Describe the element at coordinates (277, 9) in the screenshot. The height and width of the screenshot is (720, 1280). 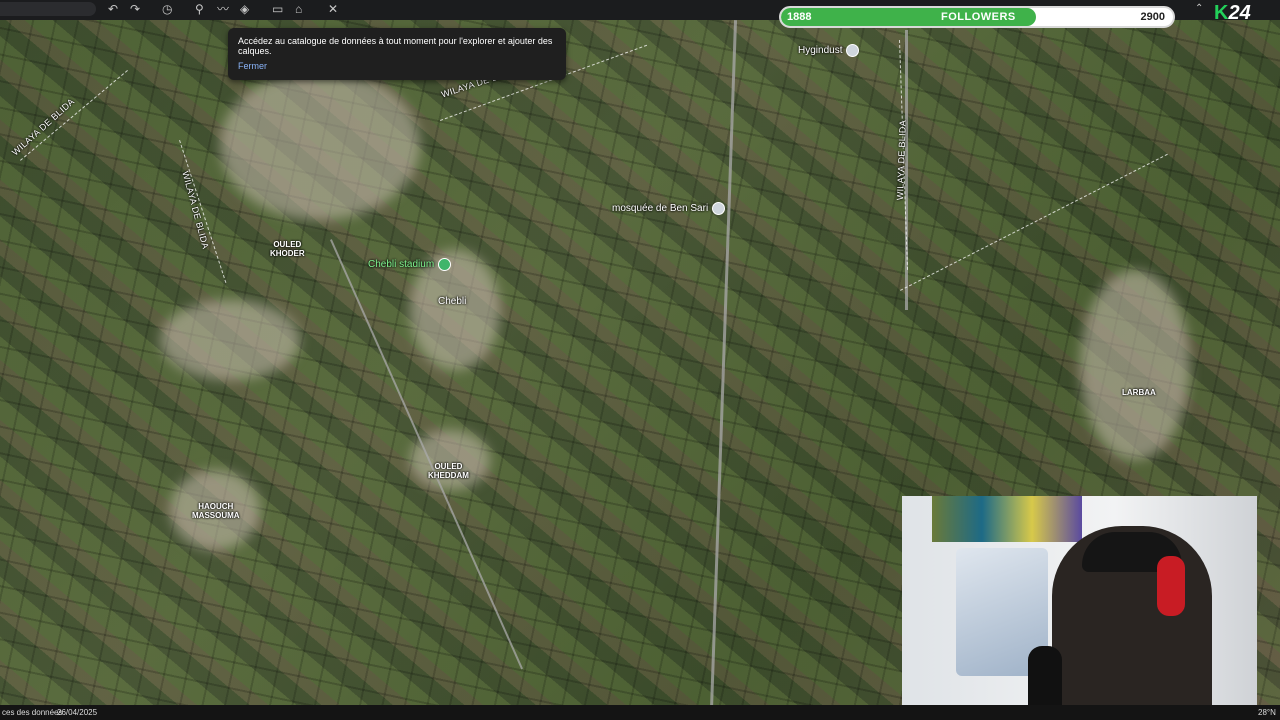
I see `ruler-icon: ▭` at that location.